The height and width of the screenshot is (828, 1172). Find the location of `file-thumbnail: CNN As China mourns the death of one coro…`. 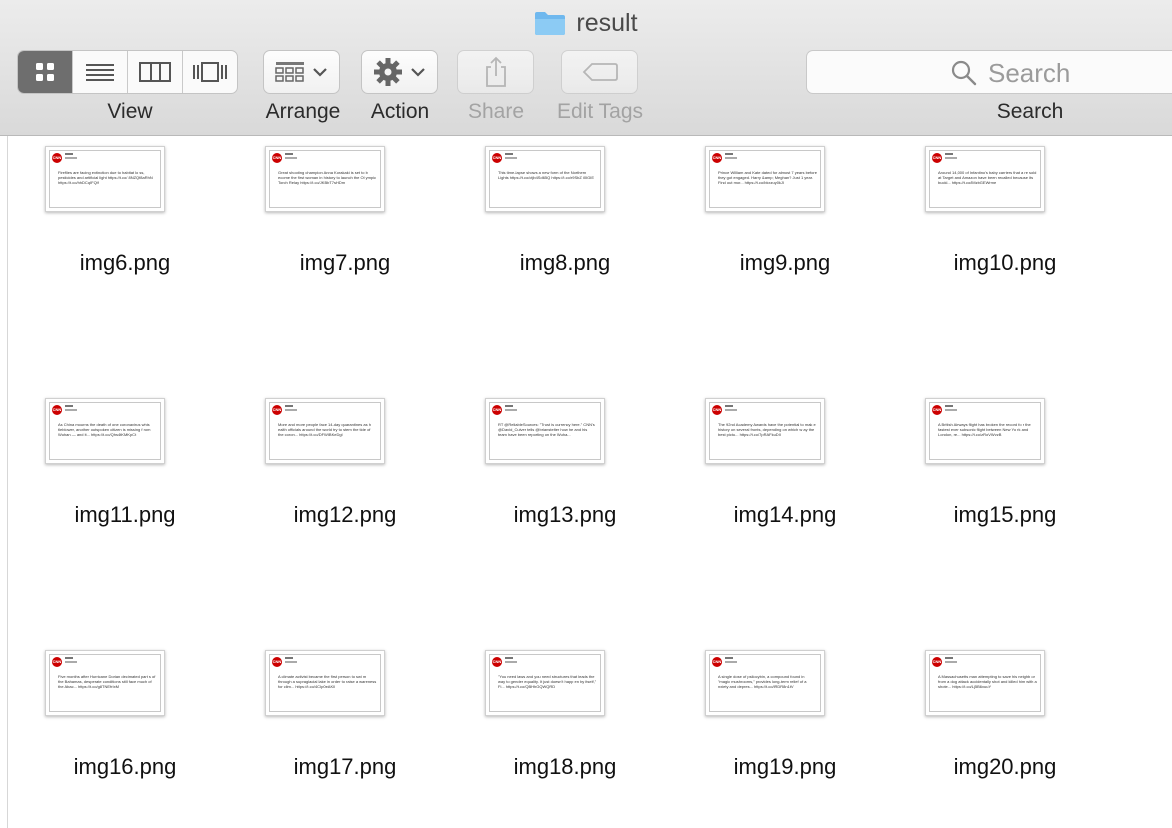

file-thumbnail: CNN As China mourns the death of one coro… is located at coordinates (105, 431).